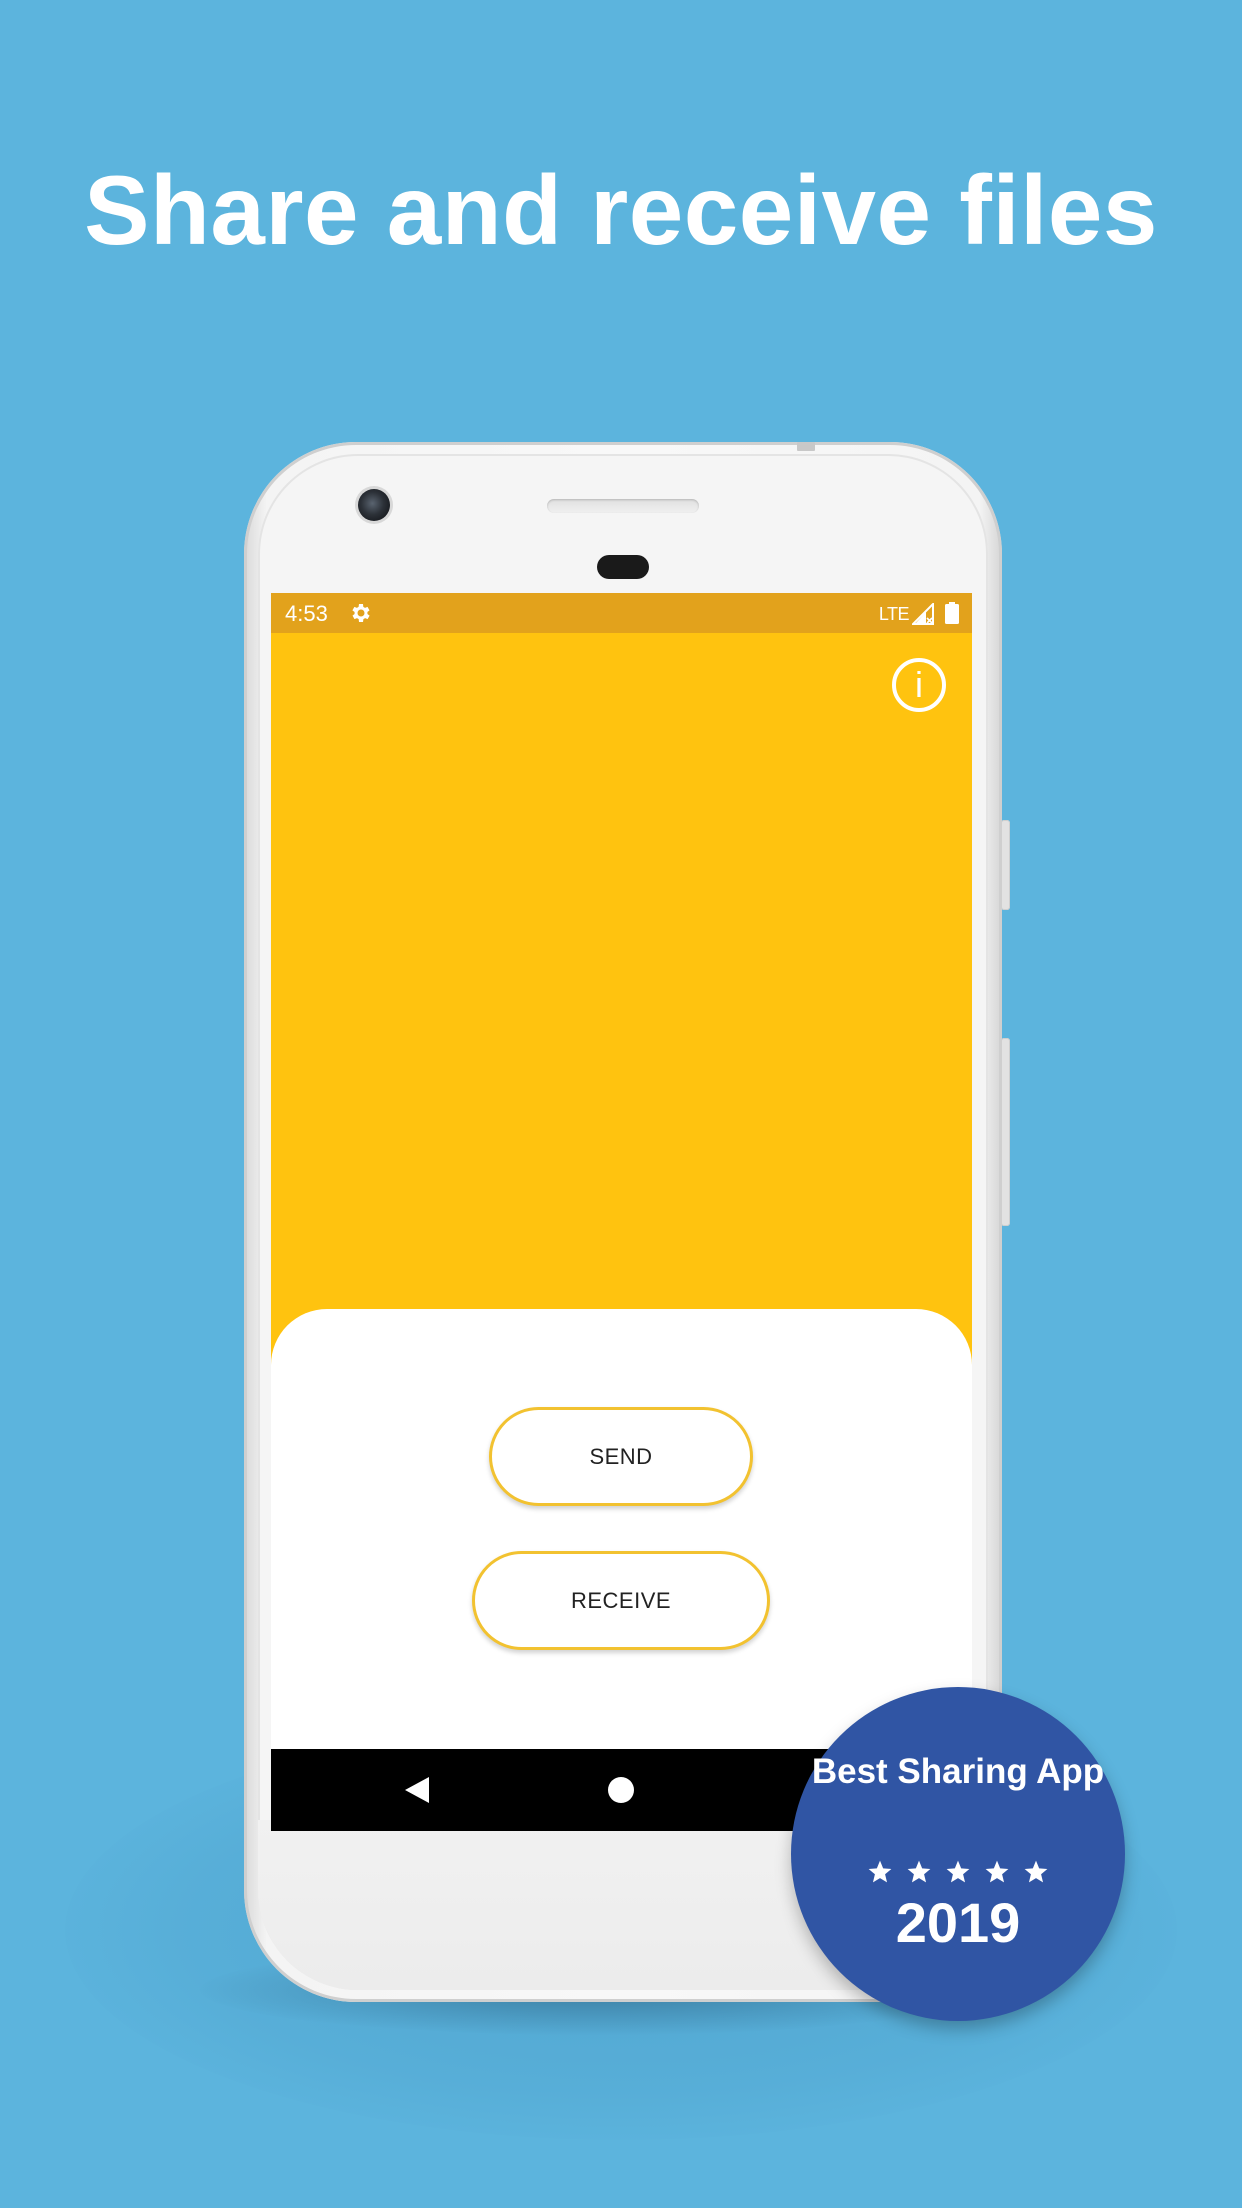 The height and width of the screenshot is (2208, 1242). What do you see at coordinates (958, 1854) in the screenshot?
I see `award-badge: Best Sharing App 2019` at bounding box center [958, 1854].